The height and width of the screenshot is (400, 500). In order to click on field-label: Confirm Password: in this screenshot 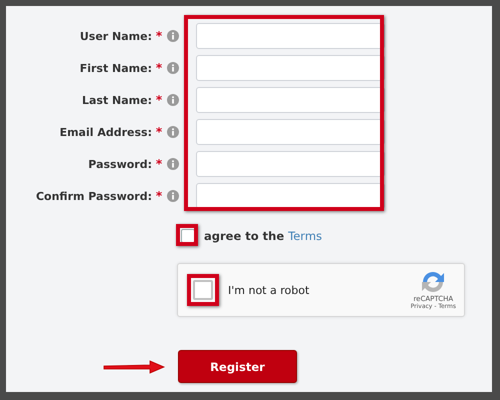, I will do `click(93, 196)`.